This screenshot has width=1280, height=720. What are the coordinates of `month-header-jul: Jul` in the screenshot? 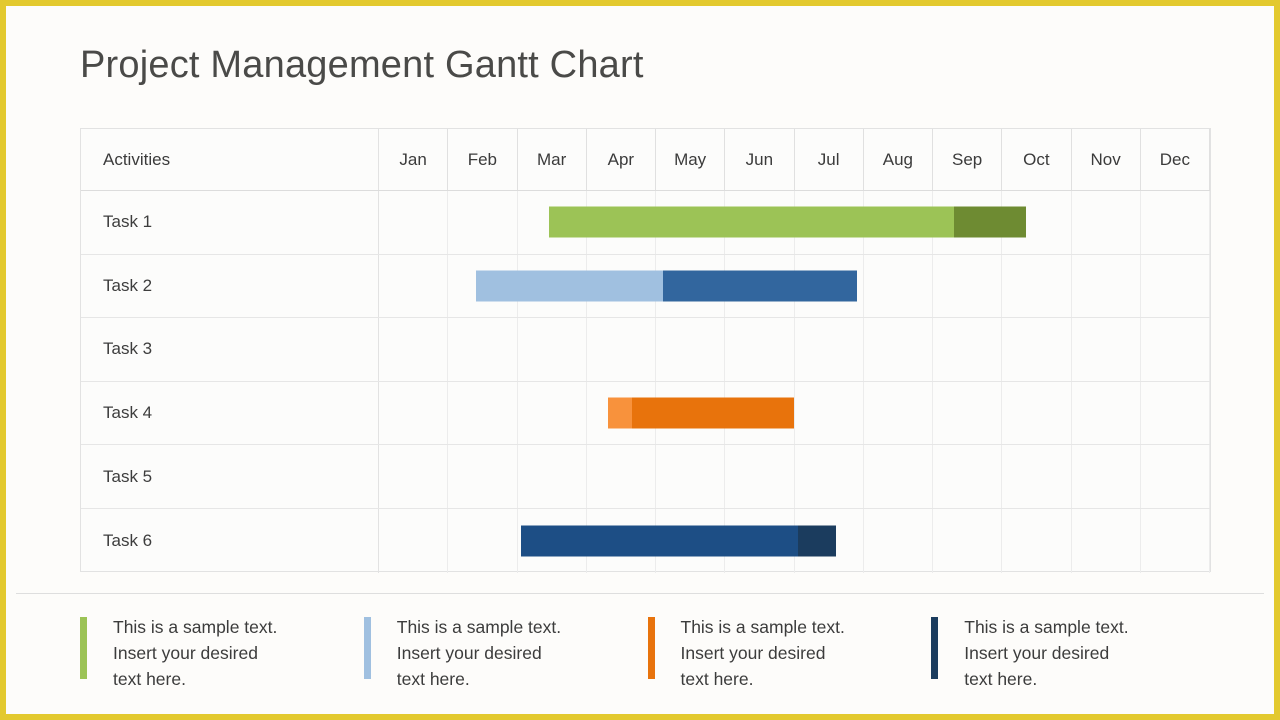 It's located at (829, 159).